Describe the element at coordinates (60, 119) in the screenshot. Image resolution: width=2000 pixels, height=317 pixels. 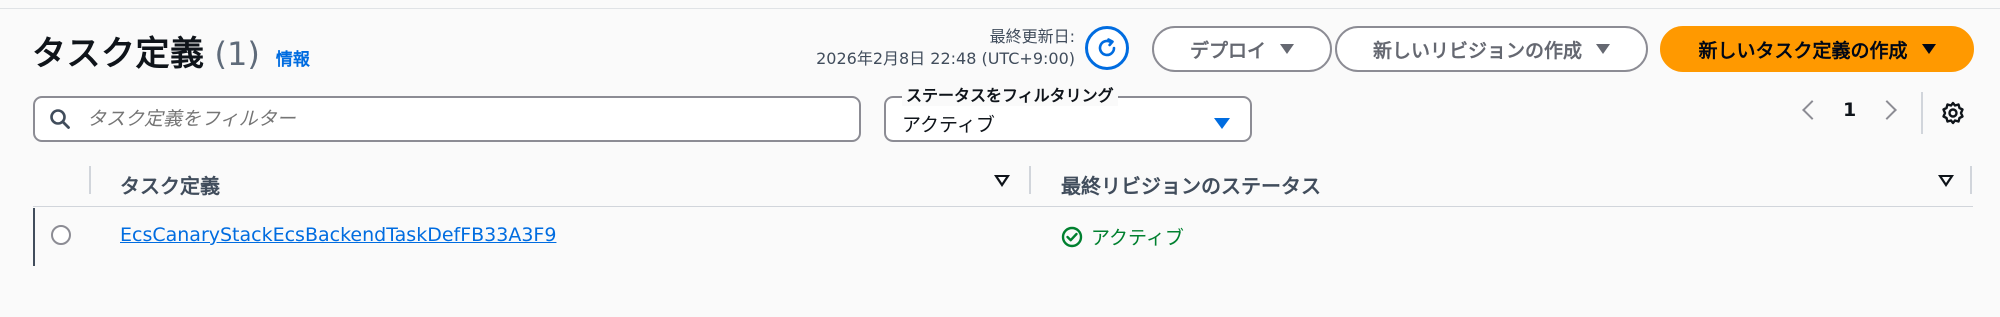
I see `search-icon` at that location.